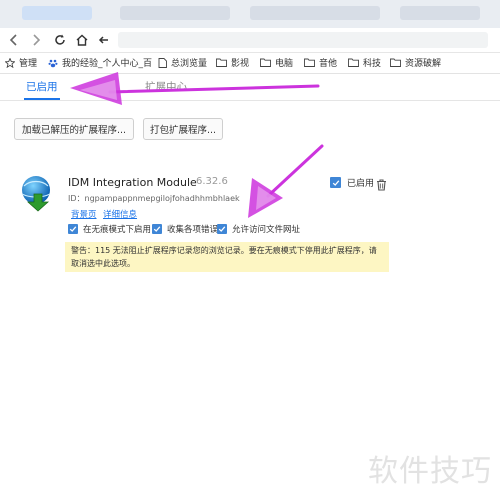 Image resolution: width=500 pixels, height=500 pixels. Describe the element at coordinates (53, 63) in the screenshot. I see `paw-icon` at that location.